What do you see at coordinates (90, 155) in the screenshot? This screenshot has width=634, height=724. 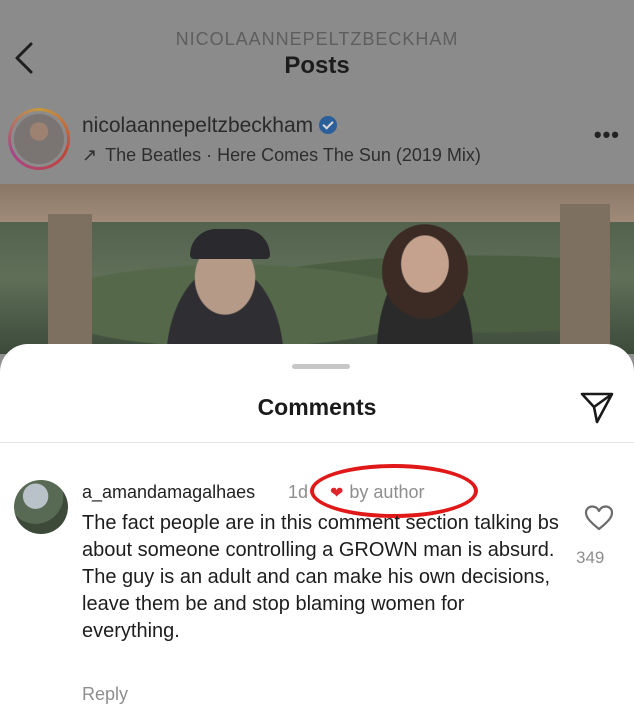 I see `arrow-up-right-icon: ↗` at bounding box center [90, 155].